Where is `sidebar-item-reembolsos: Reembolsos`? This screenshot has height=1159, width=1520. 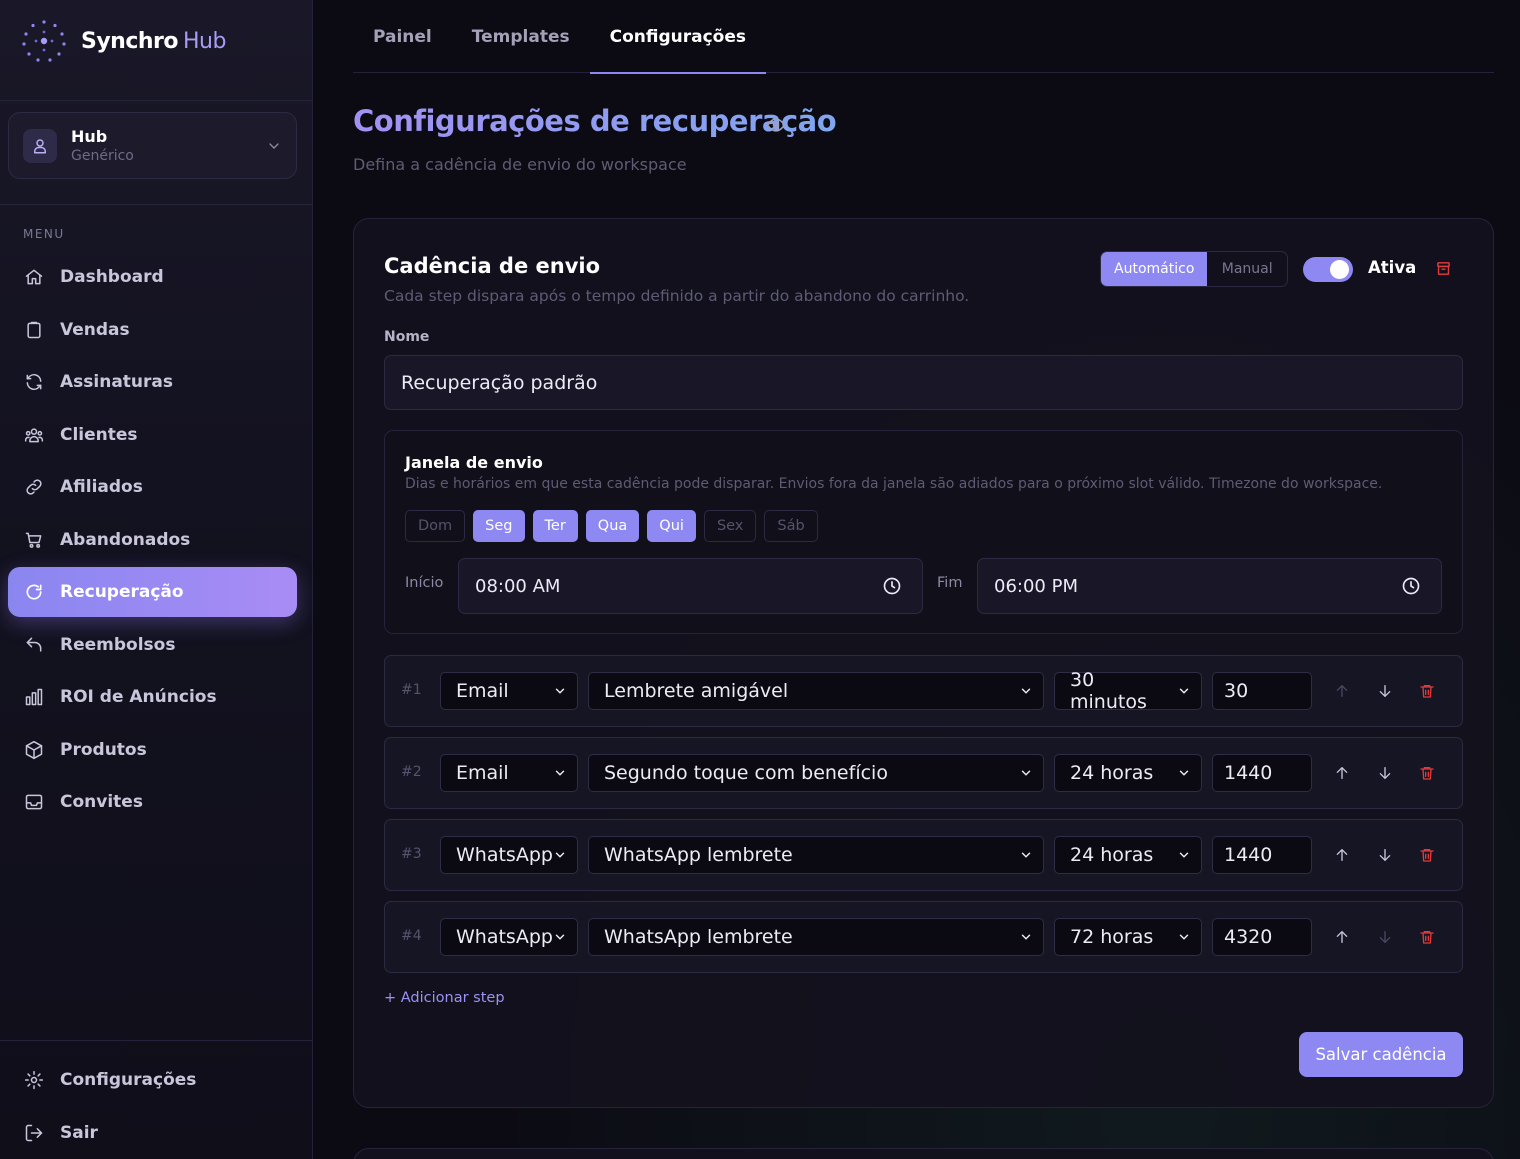 sidebar-item-reembolsos: Reembolsos is located at coordinates (152, 645).